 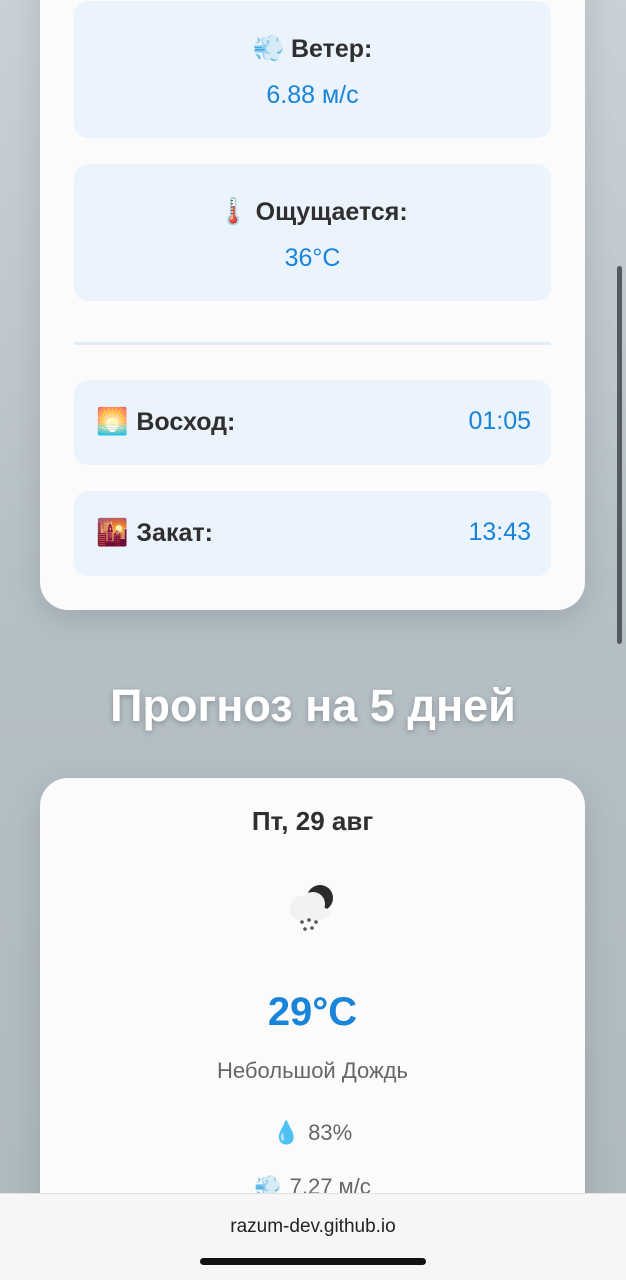 What do you see at coordinates (112, 421) in the screenshot?
I see `sunrise-icon: 🌅` at bounding box center [112, 421].